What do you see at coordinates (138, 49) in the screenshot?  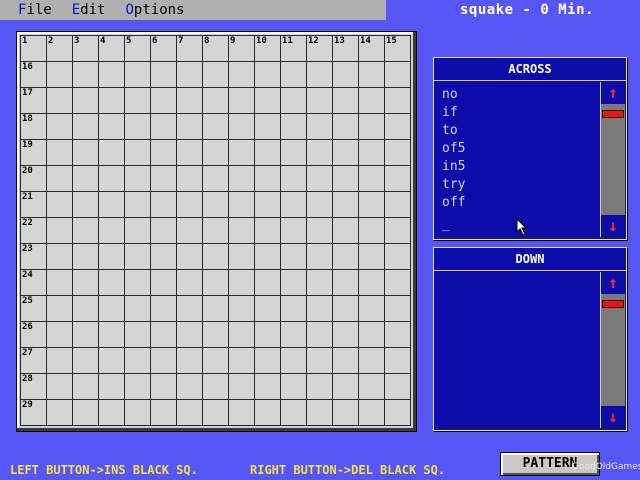 I see `grid-cell: 5` at bounding box center [138, 49].